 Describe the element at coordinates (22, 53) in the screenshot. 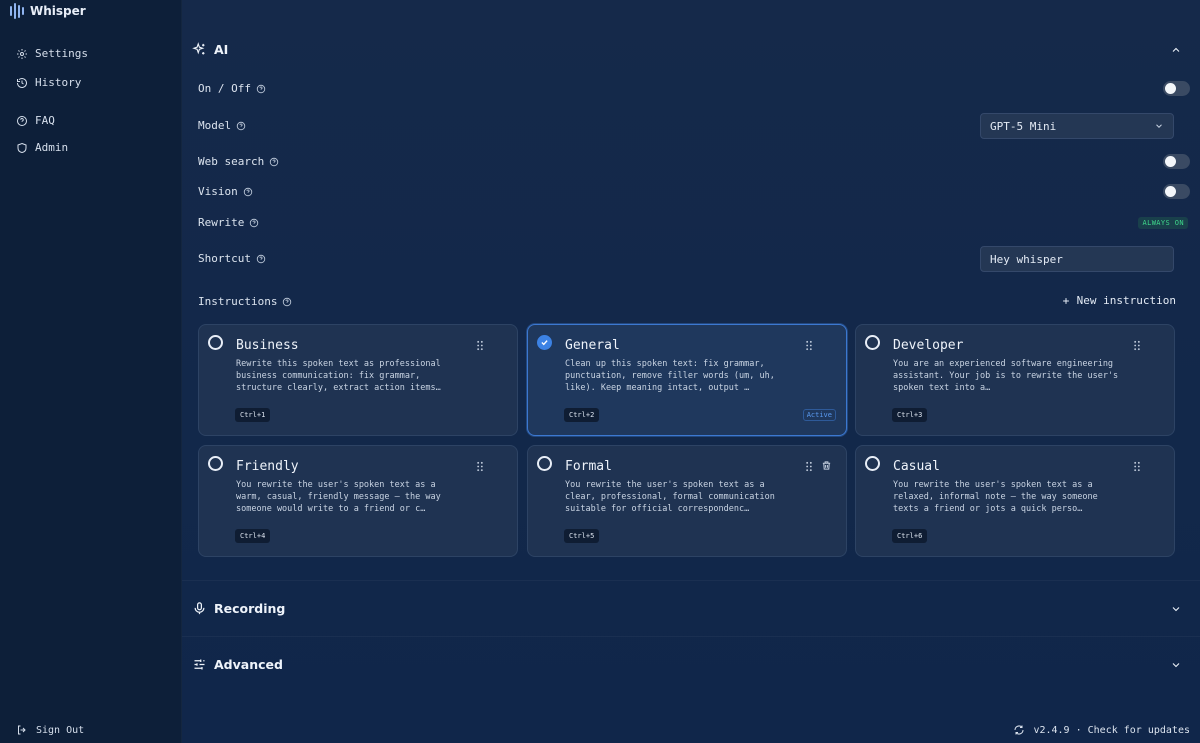

I see `gear-icon` at that location.